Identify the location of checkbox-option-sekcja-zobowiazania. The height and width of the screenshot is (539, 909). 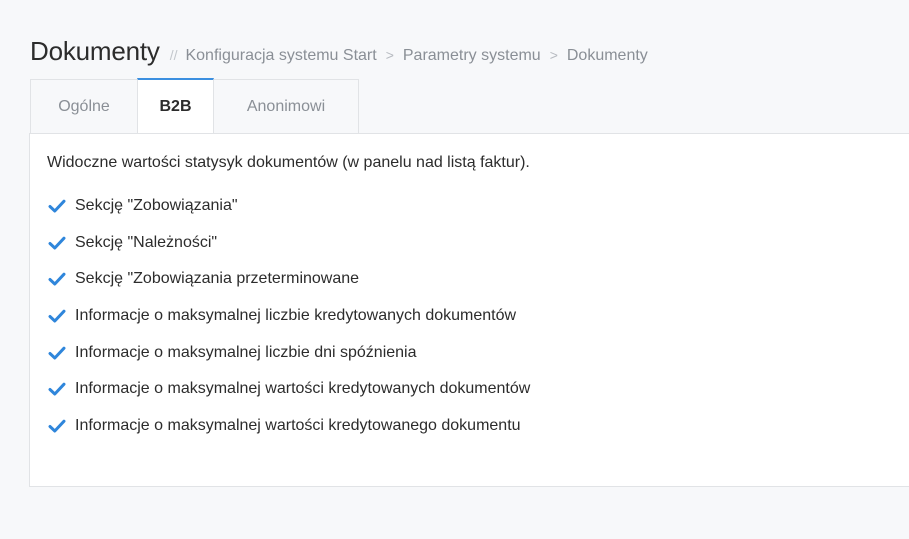
(57, 206).